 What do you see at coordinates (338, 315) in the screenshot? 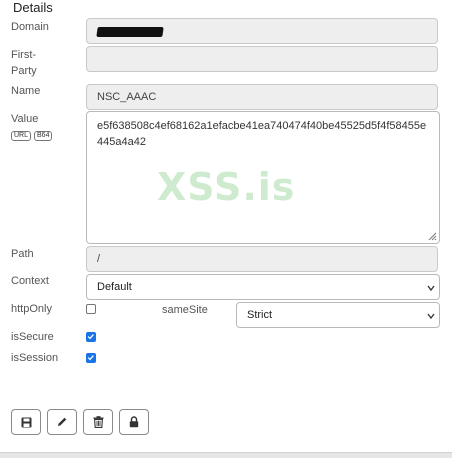
I see `samesite-select: Strict` at bounding box center [338, 315].